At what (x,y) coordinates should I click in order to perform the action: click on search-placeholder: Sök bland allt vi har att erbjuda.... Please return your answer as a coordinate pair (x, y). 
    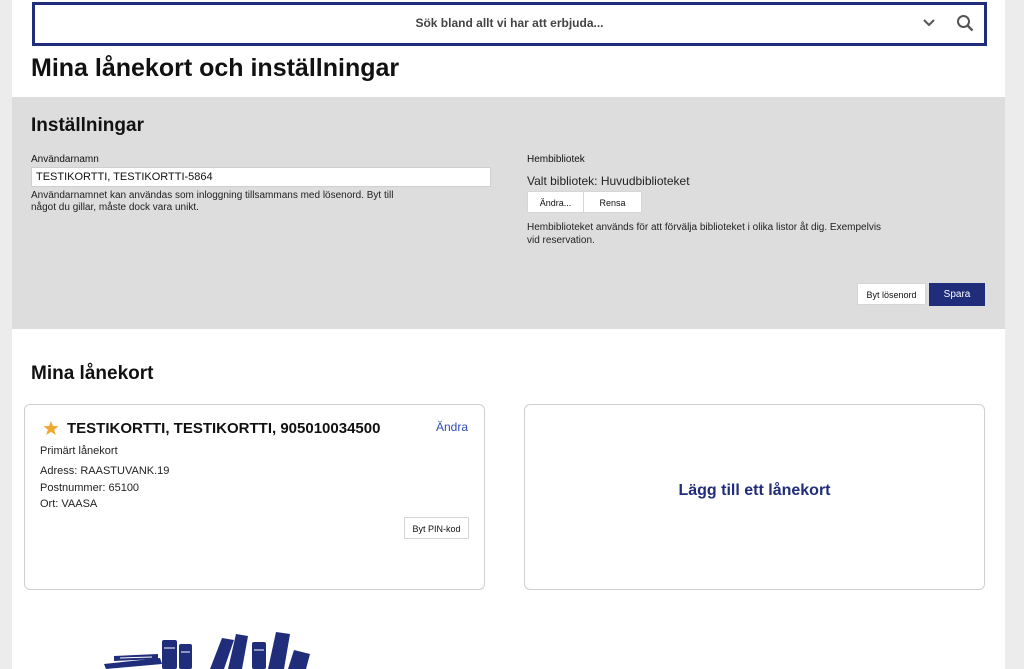
    Looking at the image, I should click on (509, 23).